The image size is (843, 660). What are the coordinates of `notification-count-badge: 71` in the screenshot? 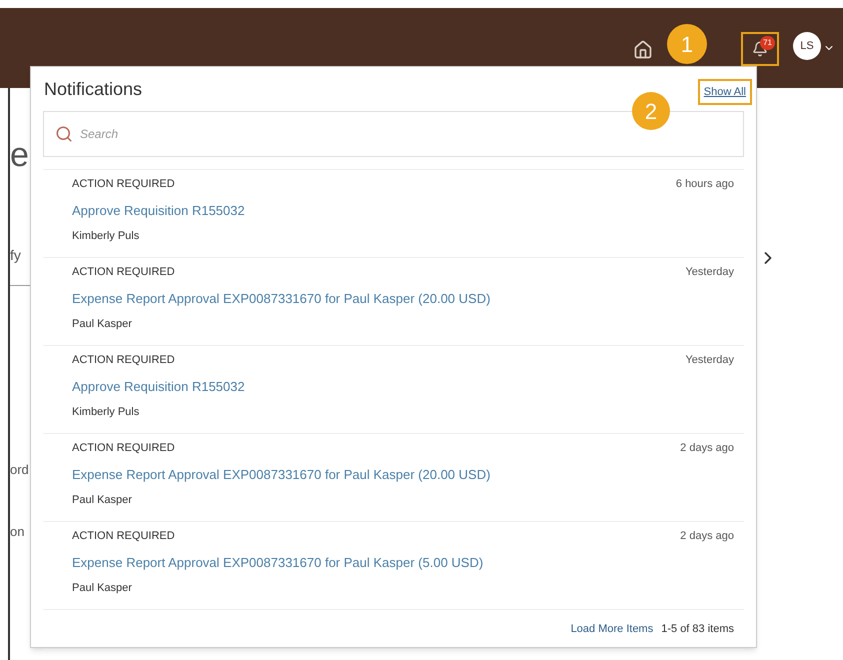 It's located at (767, 43).